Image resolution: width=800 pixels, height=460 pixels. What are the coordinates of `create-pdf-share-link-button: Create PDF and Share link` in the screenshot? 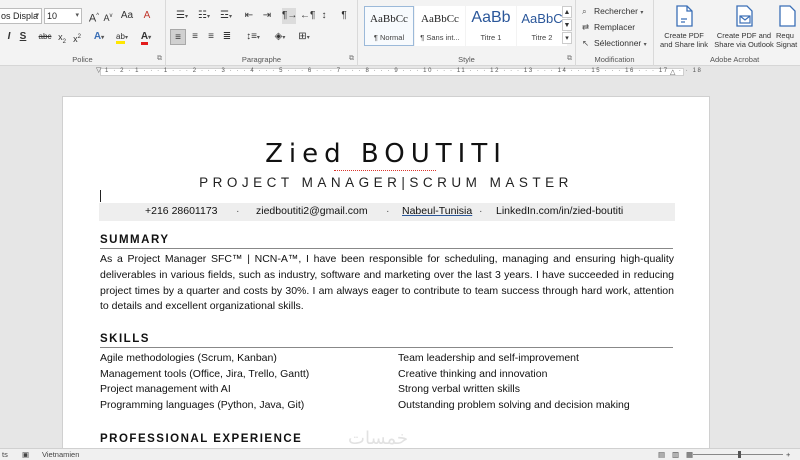 It's located at (684, 26).